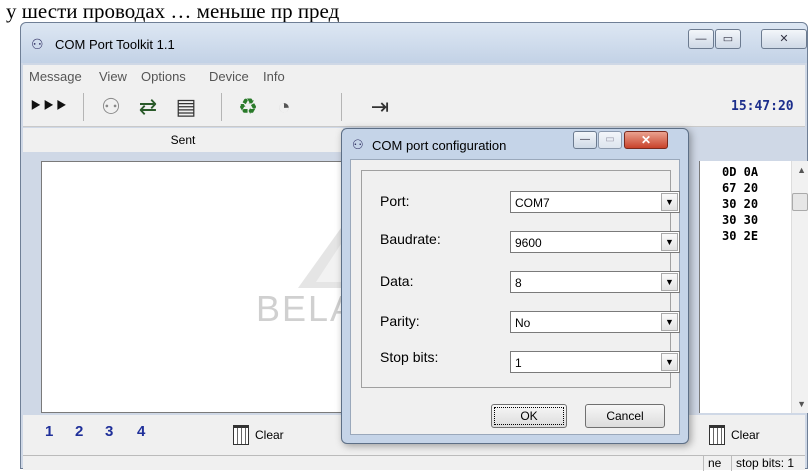 Image resolution: width=808 pixels, height=471 pixels. I want to click on menu-message: Message, so click(55, 76).